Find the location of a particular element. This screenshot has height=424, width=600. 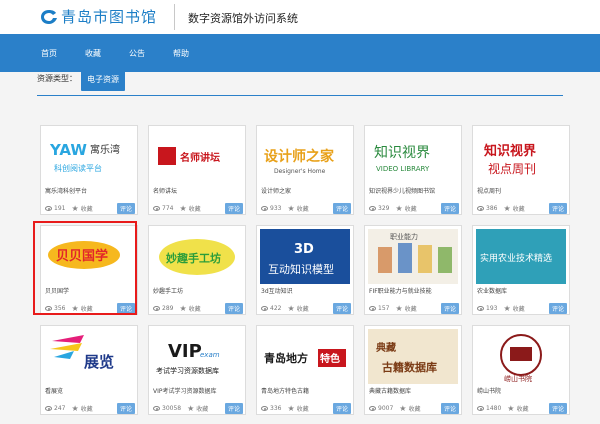

resource-type-filter: 资源类型： 电子资源 is located at coordinates (81, 80).